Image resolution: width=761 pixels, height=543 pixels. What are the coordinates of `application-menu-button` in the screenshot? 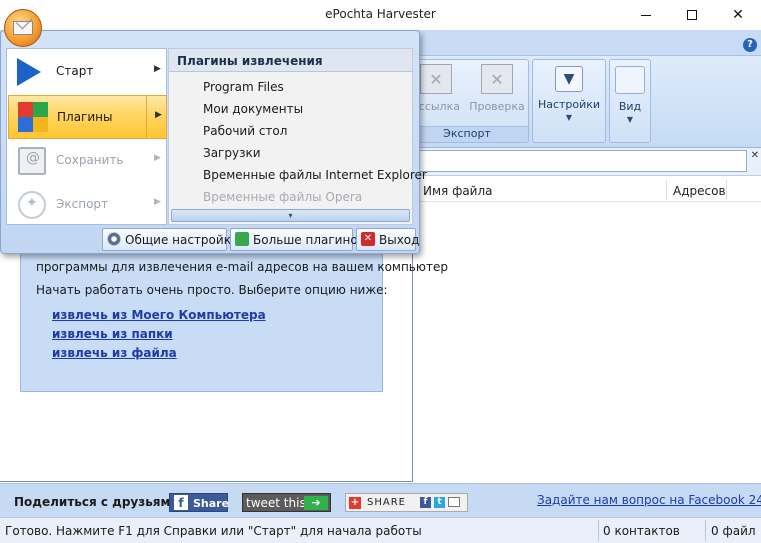 It's located at (23, 28).